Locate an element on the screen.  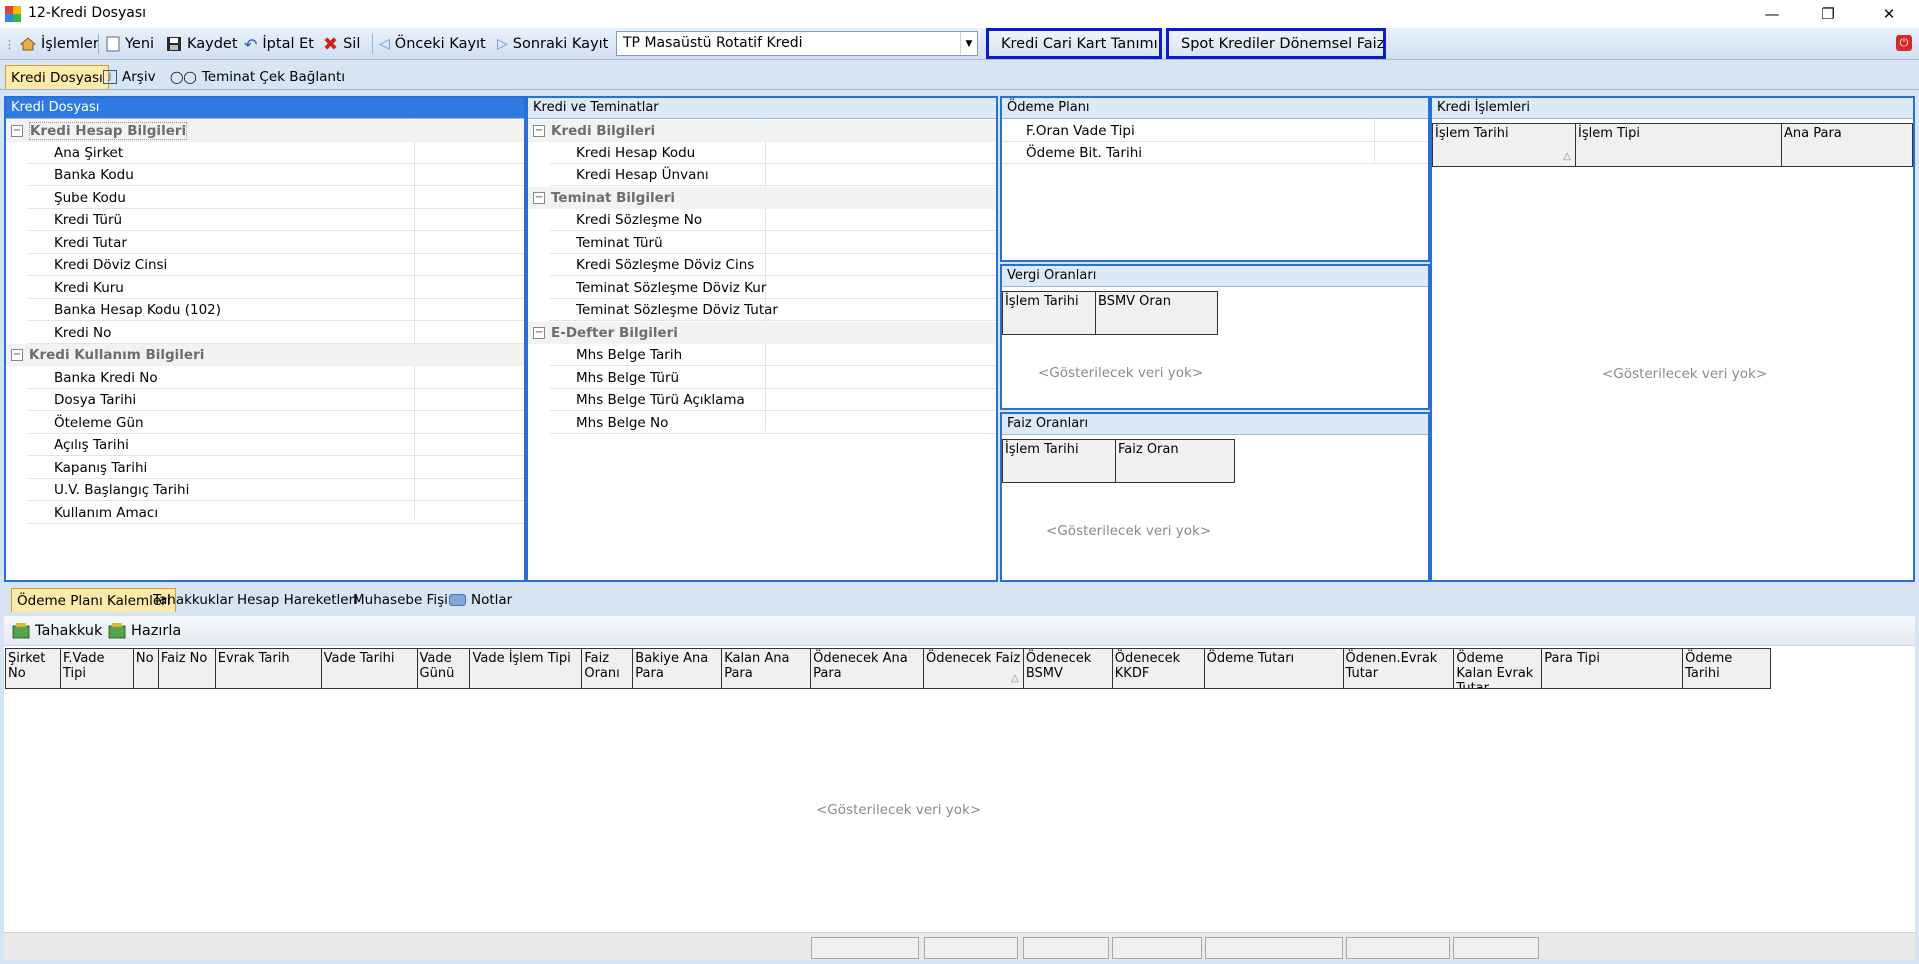
islemler-menu: ⋮ İşlemler is located at coordinates (51, 44).